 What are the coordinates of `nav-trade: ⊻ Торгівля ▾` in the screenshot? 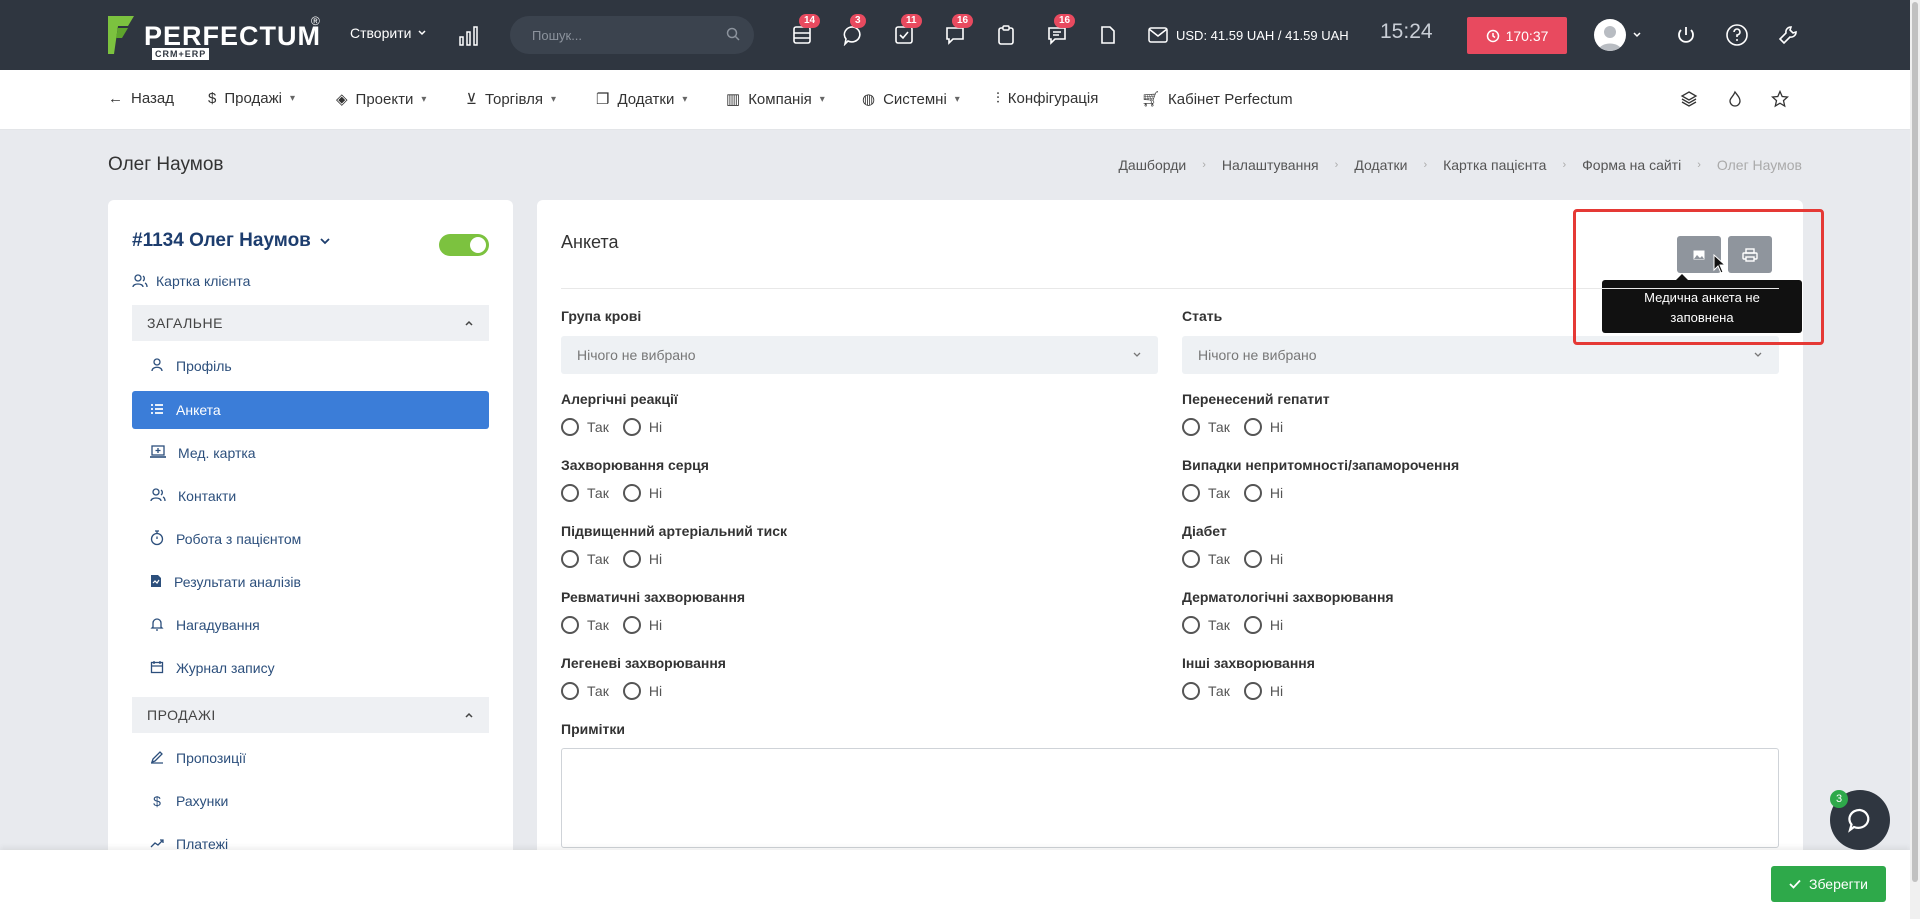 It's located at (511, 99).